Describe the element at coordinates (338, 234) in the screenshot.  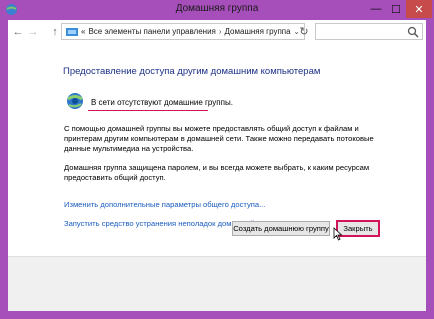
I see `mouse-cursor-icon` at that location.